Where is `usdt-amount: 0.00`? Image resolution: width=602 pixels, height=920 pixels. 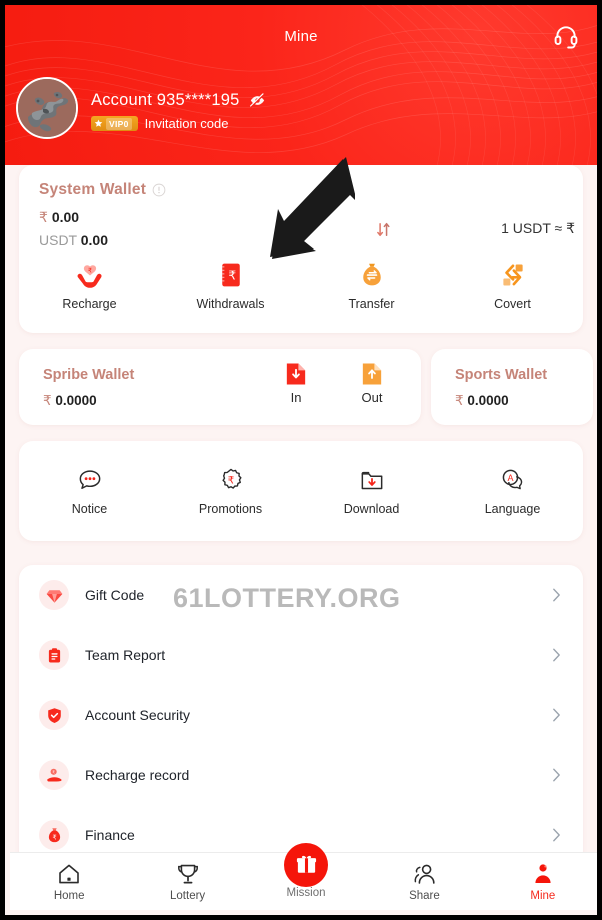 usdt-amount: 0.00 is located at coordinates (94, 240).